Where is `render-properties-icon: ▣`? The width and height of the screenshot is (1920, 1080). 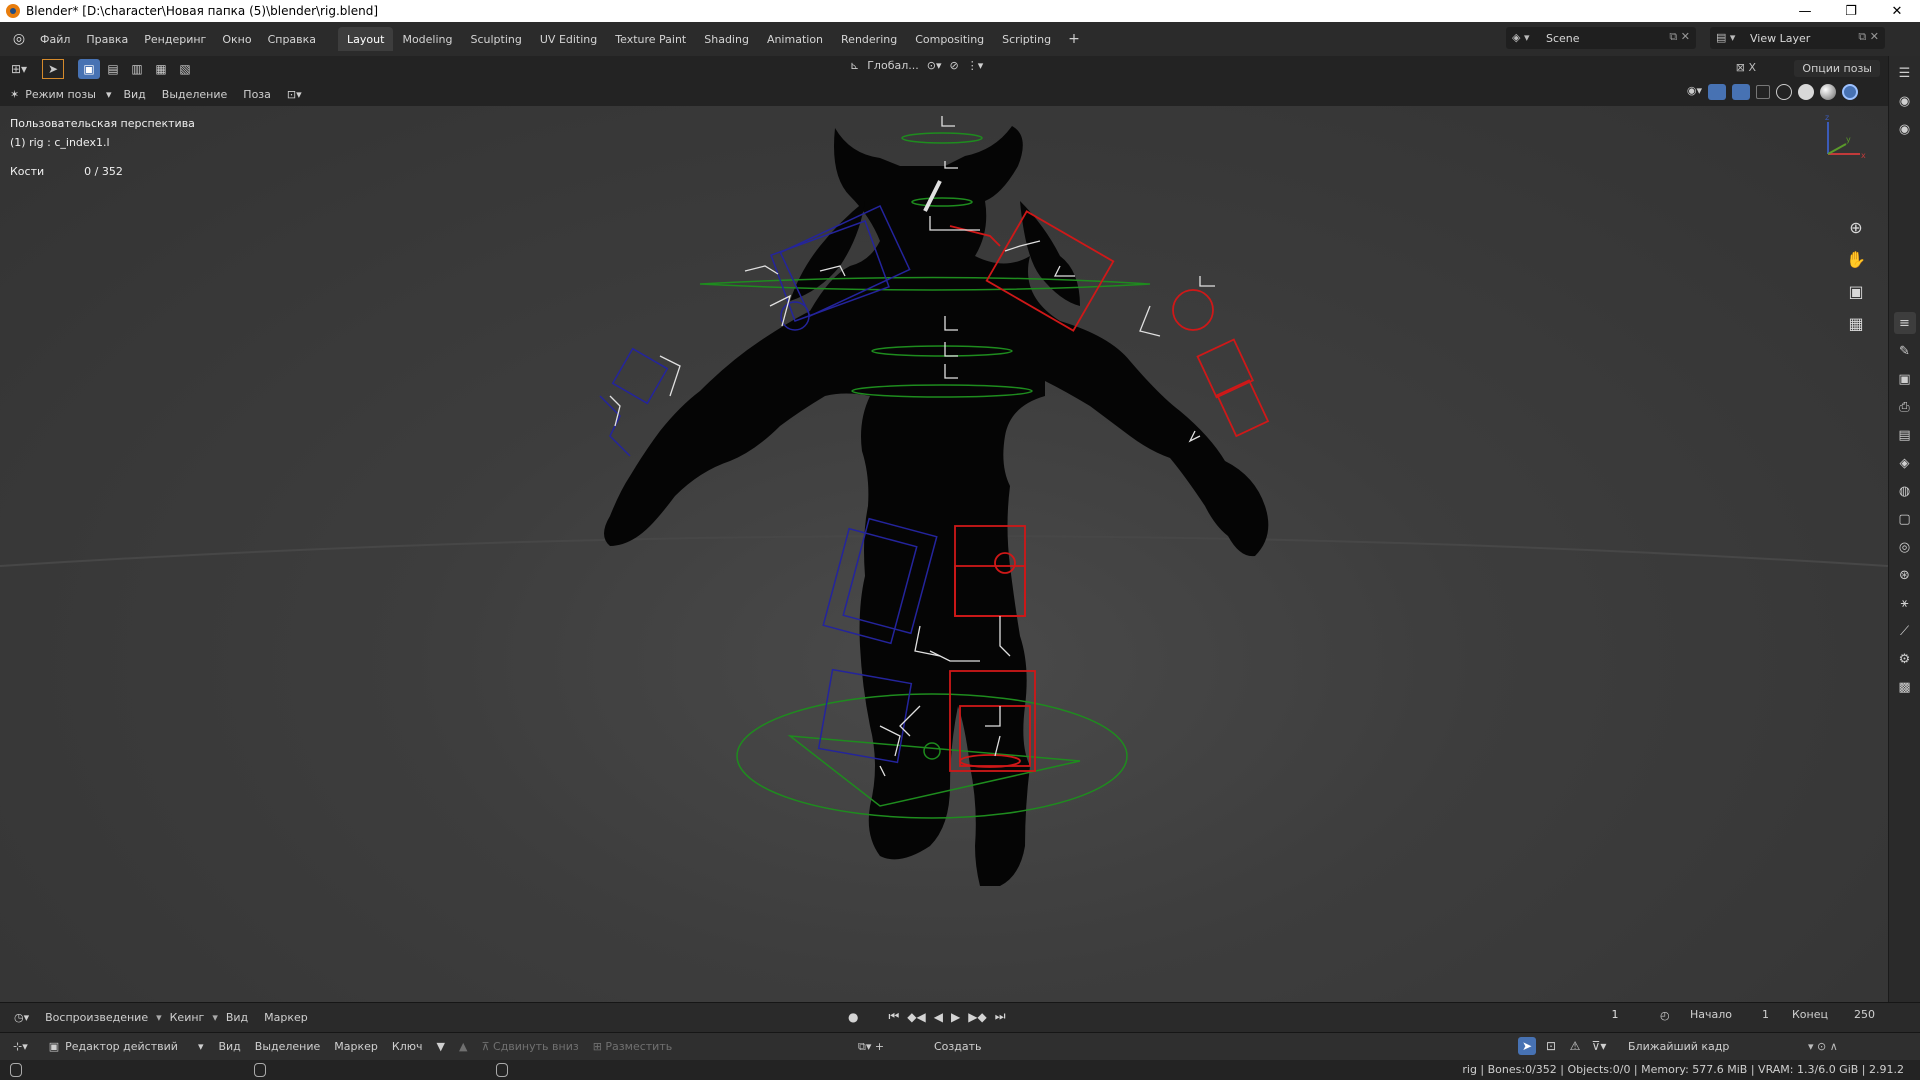 render-properties-icon: ▣ is located at coordinates (1905, 379).